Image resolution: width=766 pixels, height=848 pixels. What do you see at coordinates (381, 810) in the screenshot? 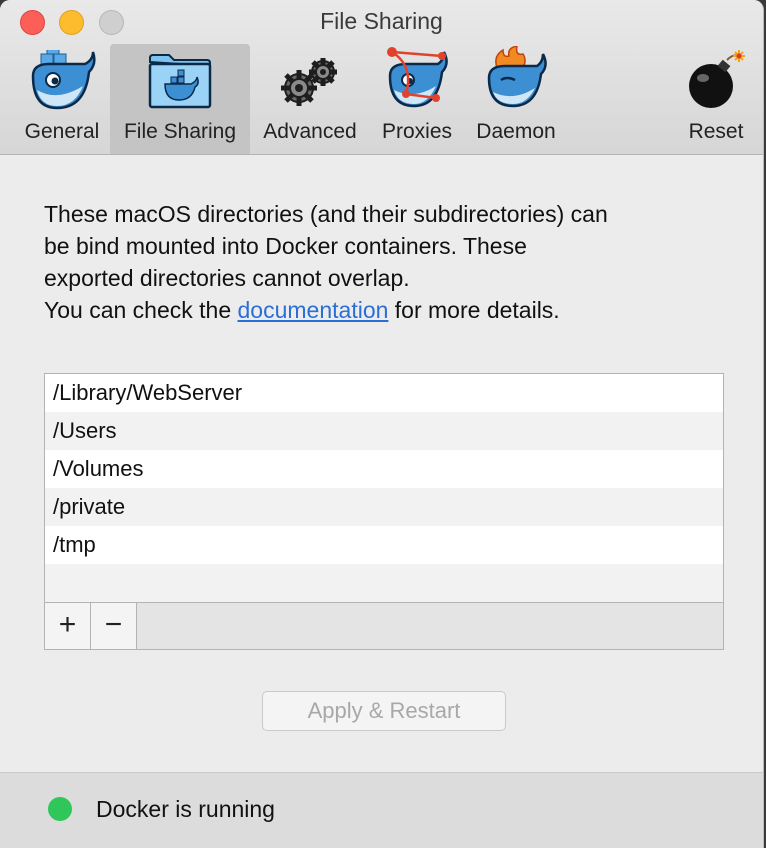
I see `status-bar: Docker is running` at bounding box center [381, 810].